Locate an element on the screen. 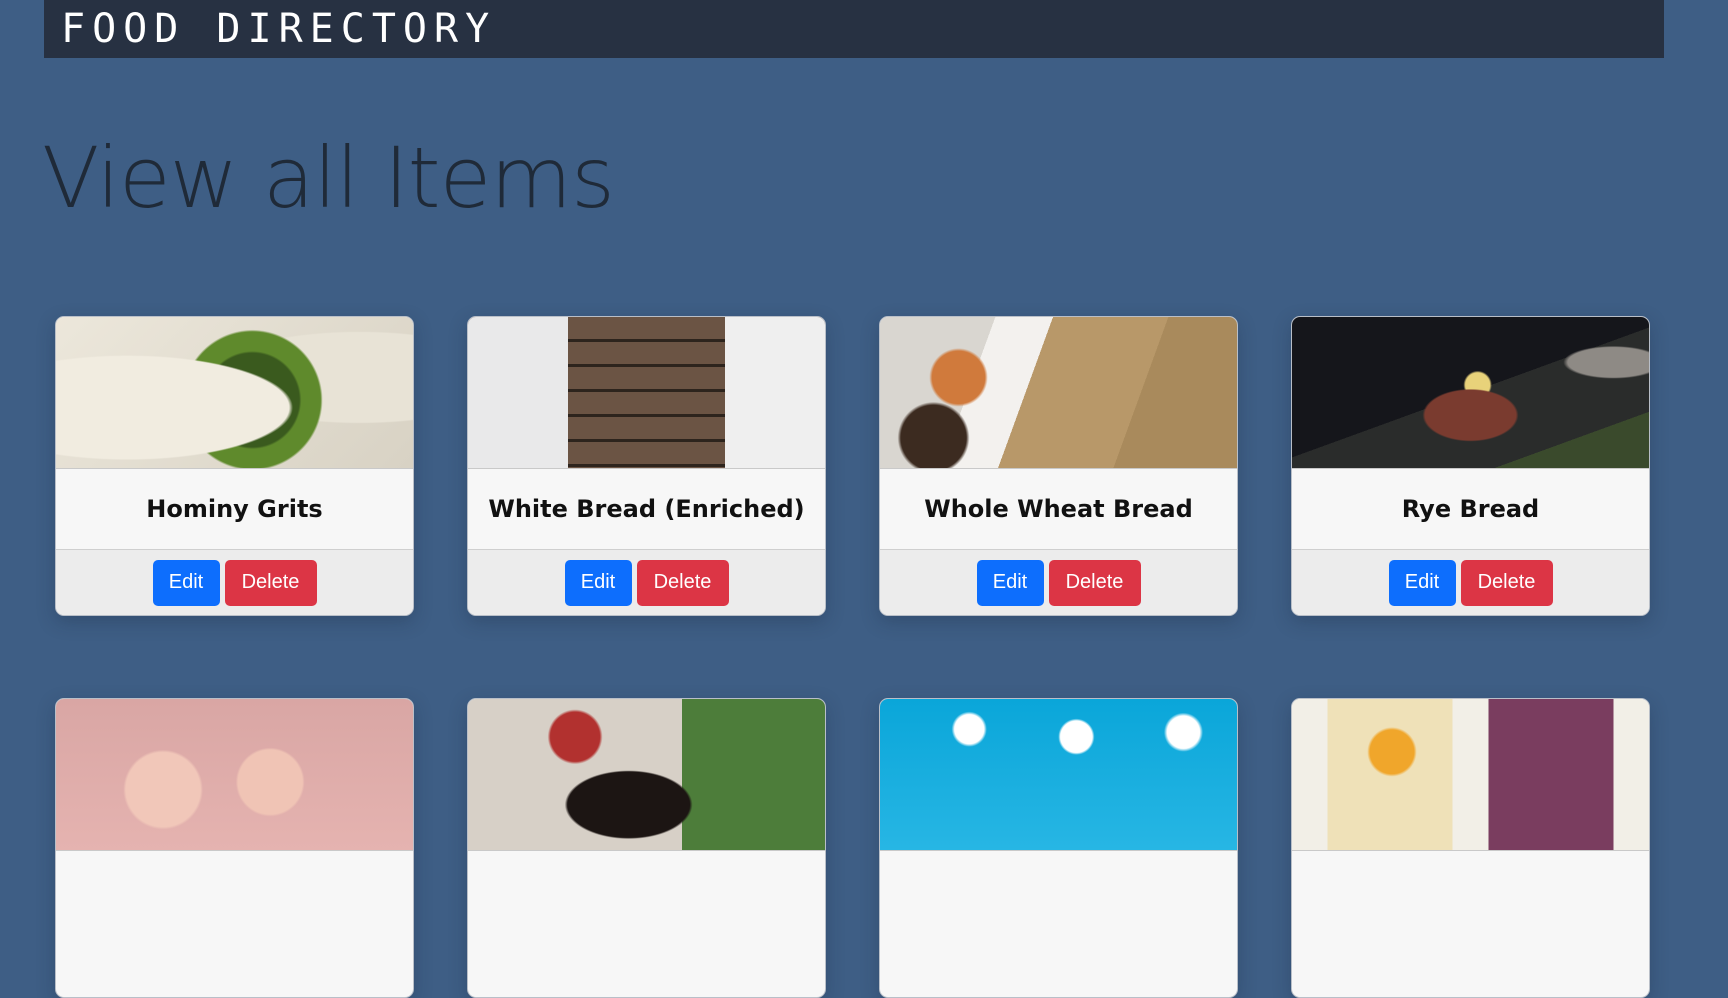 The image size is (1728, 998). item-card-body: Rye Bread is located at coordinates (1470, 509).